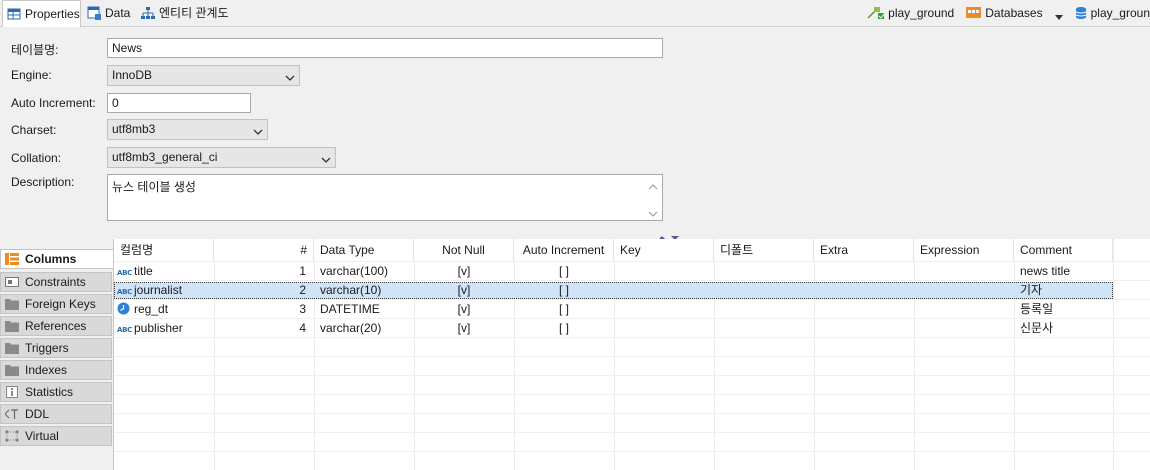  I want to click on table-name-input: News, so click(385, 48).